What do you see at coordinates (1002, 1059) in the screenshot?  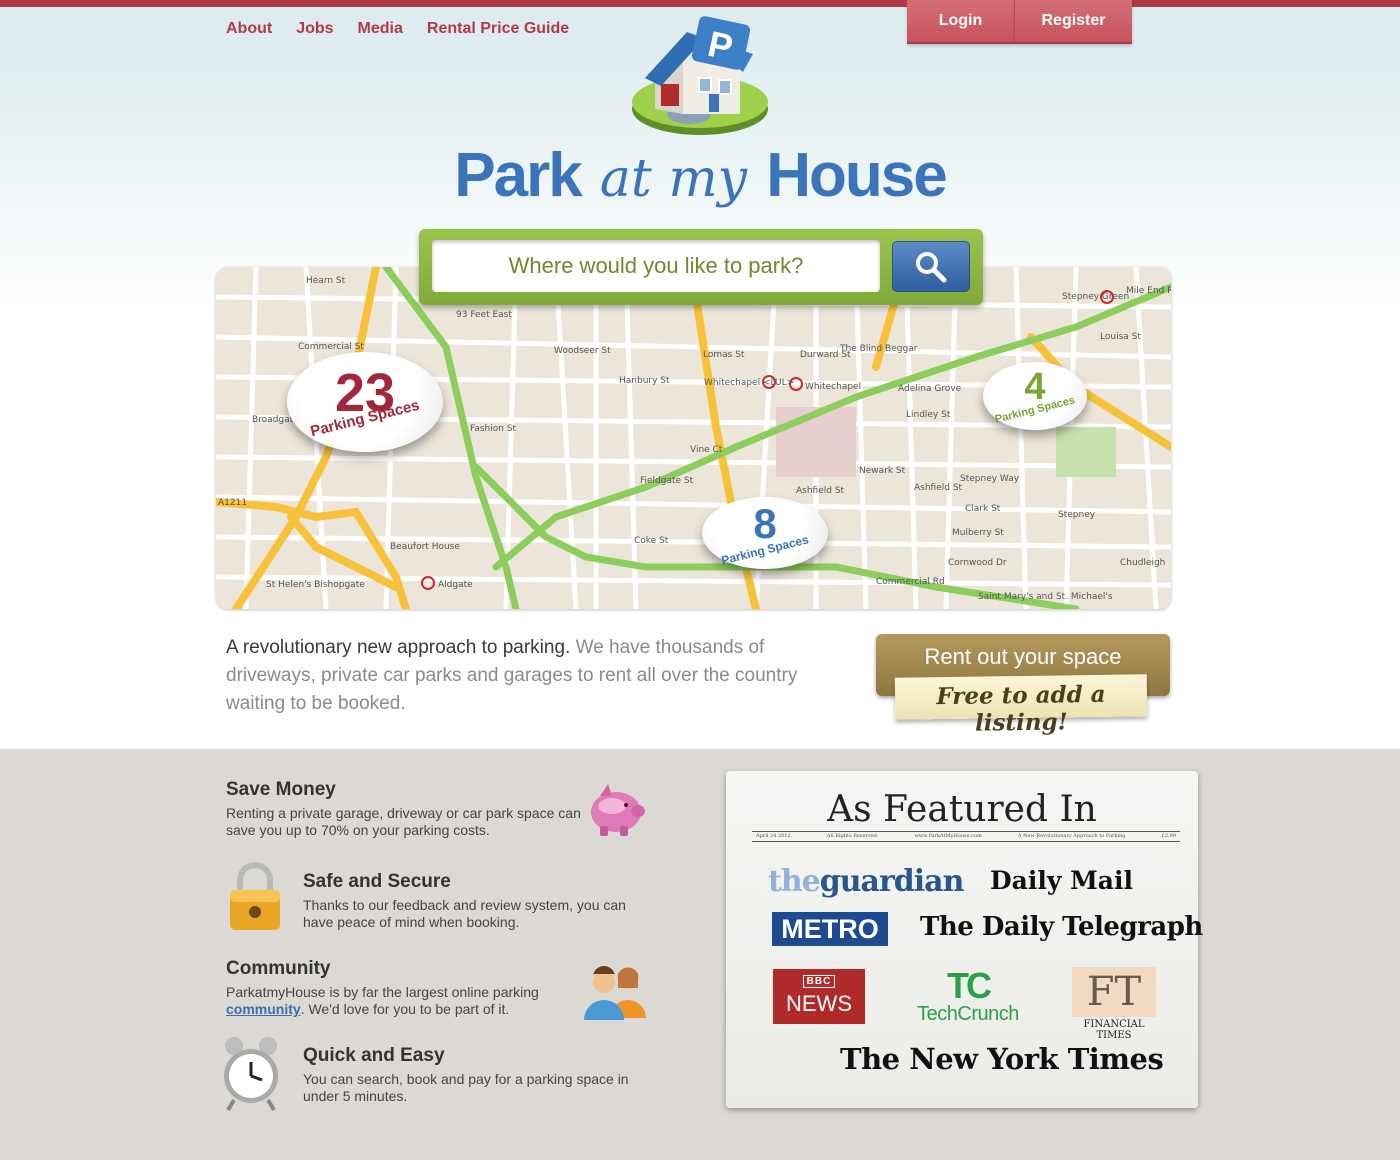 I see `new-york-times-logo: The New York Times` at bounding box center [1002, 1059].